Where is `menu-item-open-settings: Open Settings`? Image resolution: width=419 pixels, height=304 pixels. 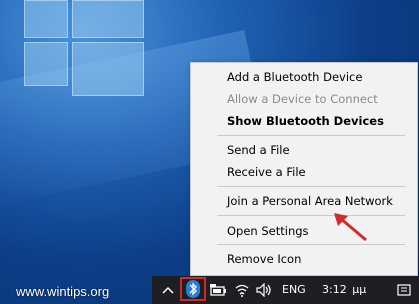 menu-item-open-settings: Open Settings is located at coordinates (268, 231).